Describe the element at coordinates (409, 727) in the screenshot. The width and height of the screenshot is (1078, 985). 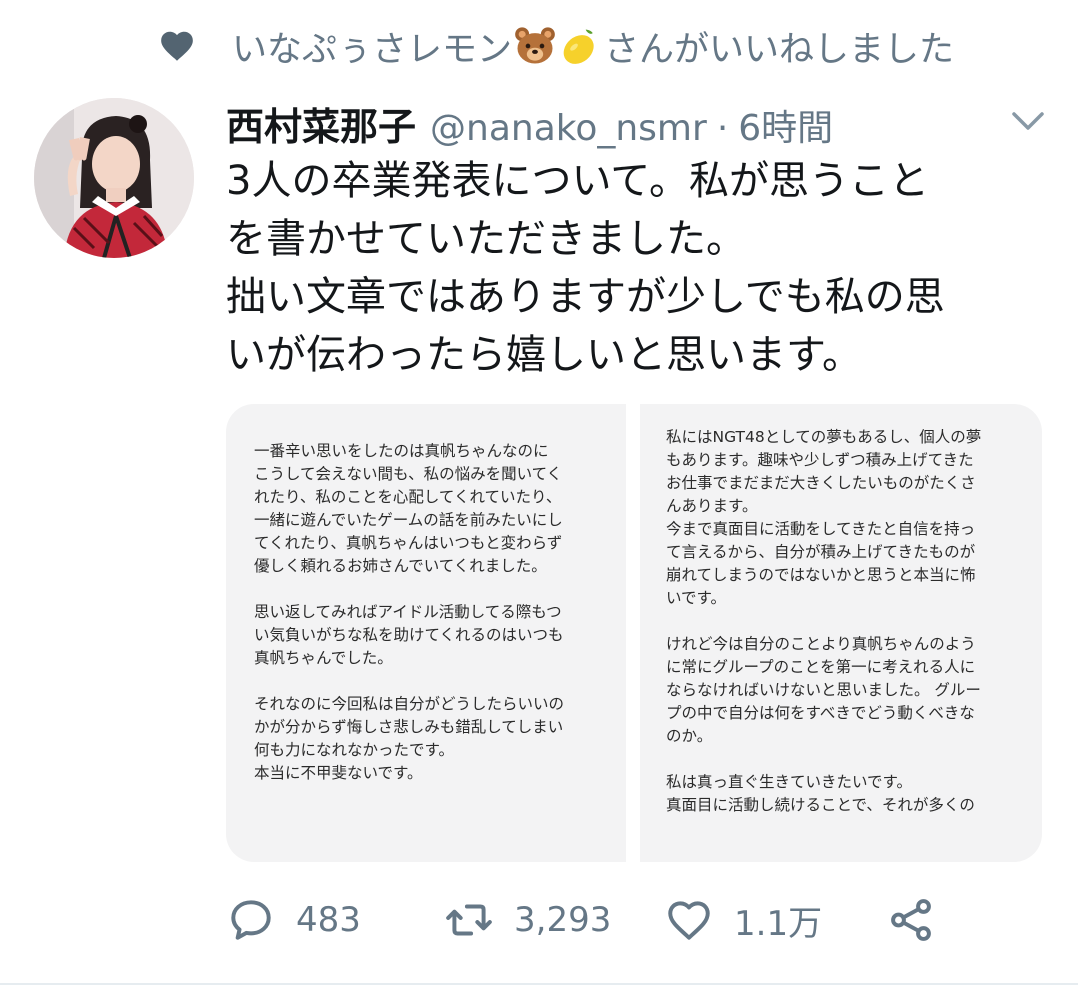
I see `image-text-line: かが分からず悔しさ悲しみも錯乱してしまい` at that location.